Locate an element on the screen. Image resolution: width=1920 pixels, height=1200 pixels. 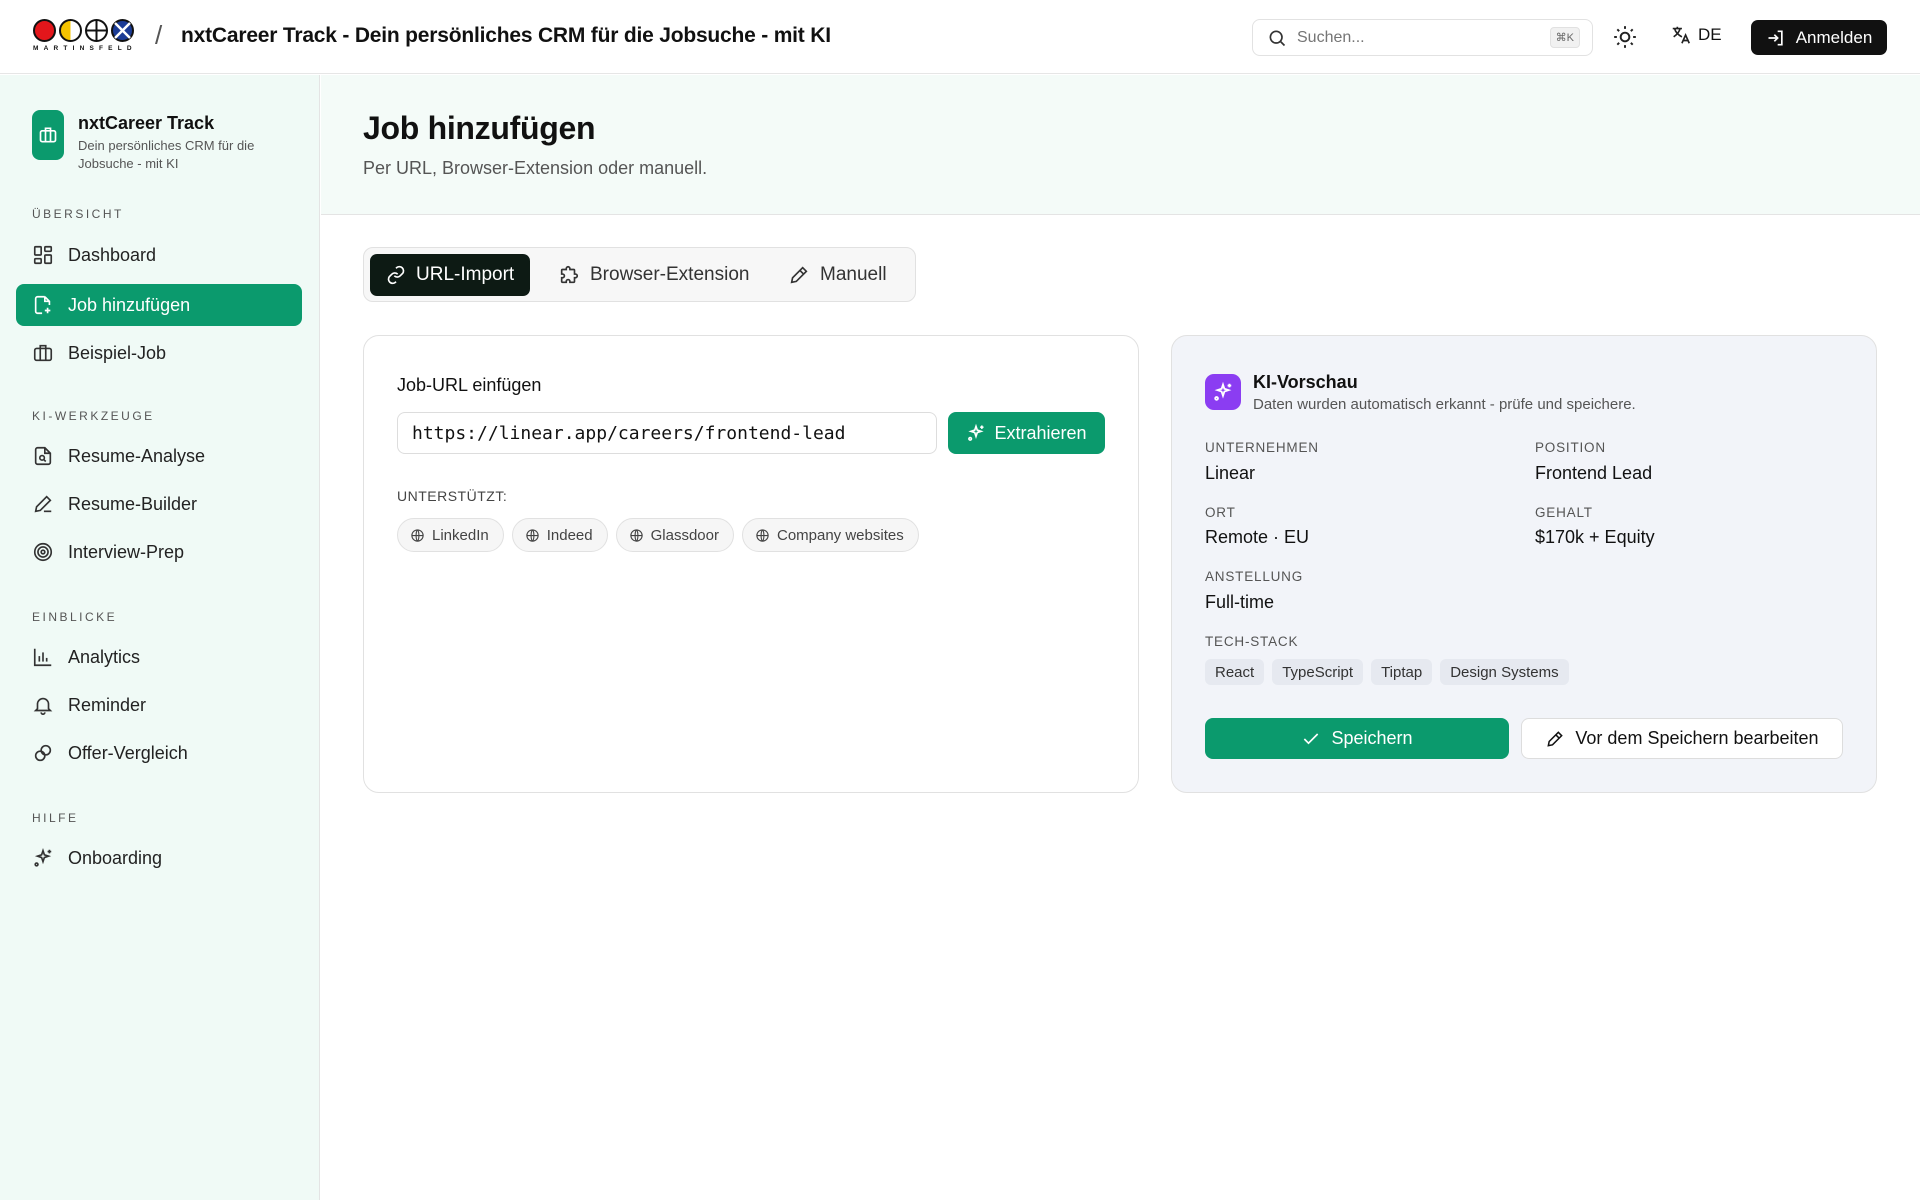
theme-toggle-button is located at coordinates (1625, 37).